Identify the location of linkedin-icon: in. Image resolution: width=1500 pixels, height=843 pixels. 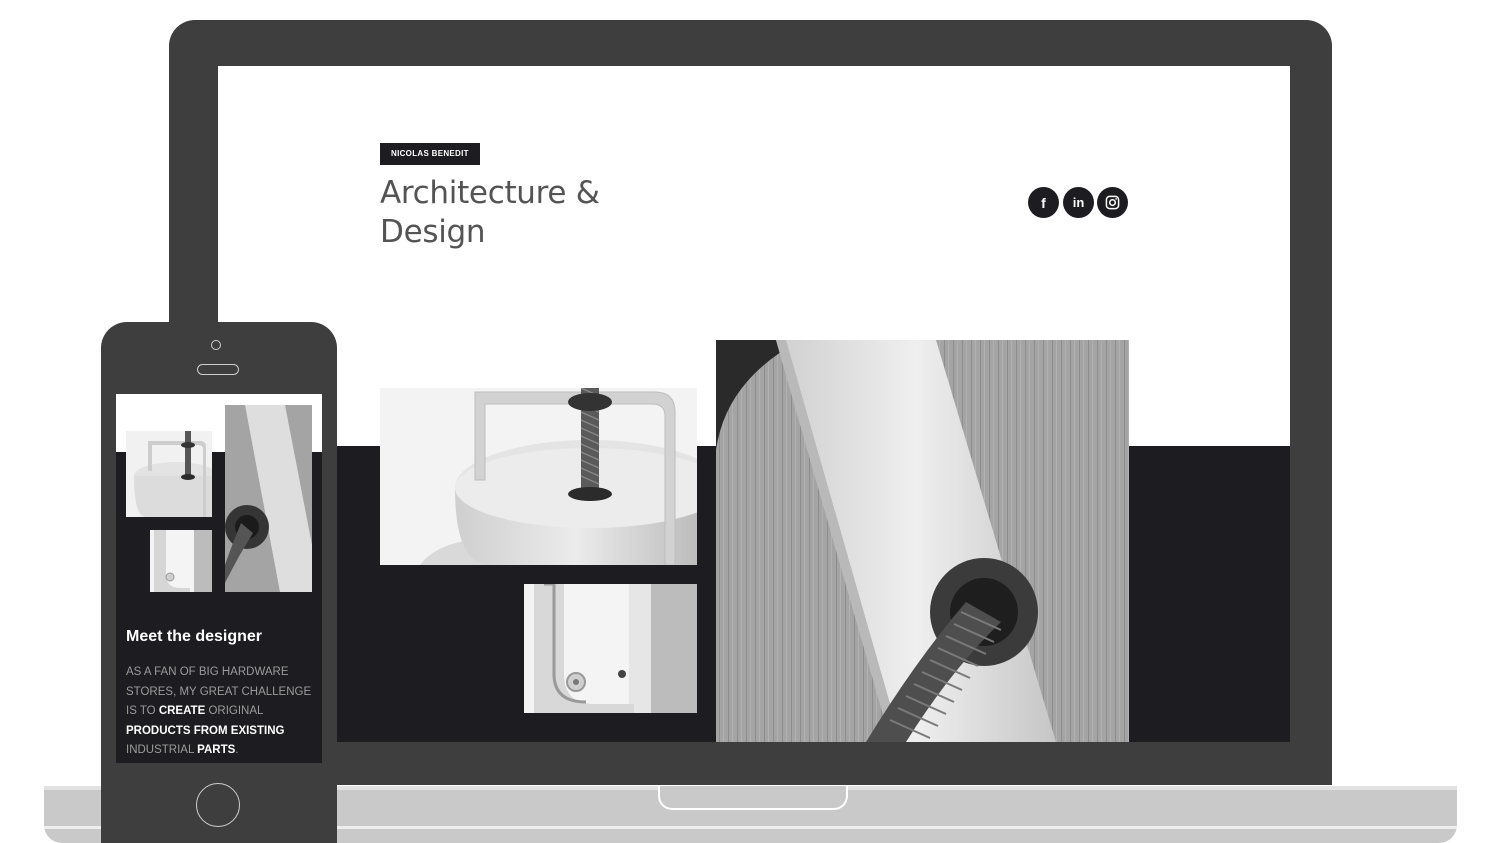
(1078, 202).